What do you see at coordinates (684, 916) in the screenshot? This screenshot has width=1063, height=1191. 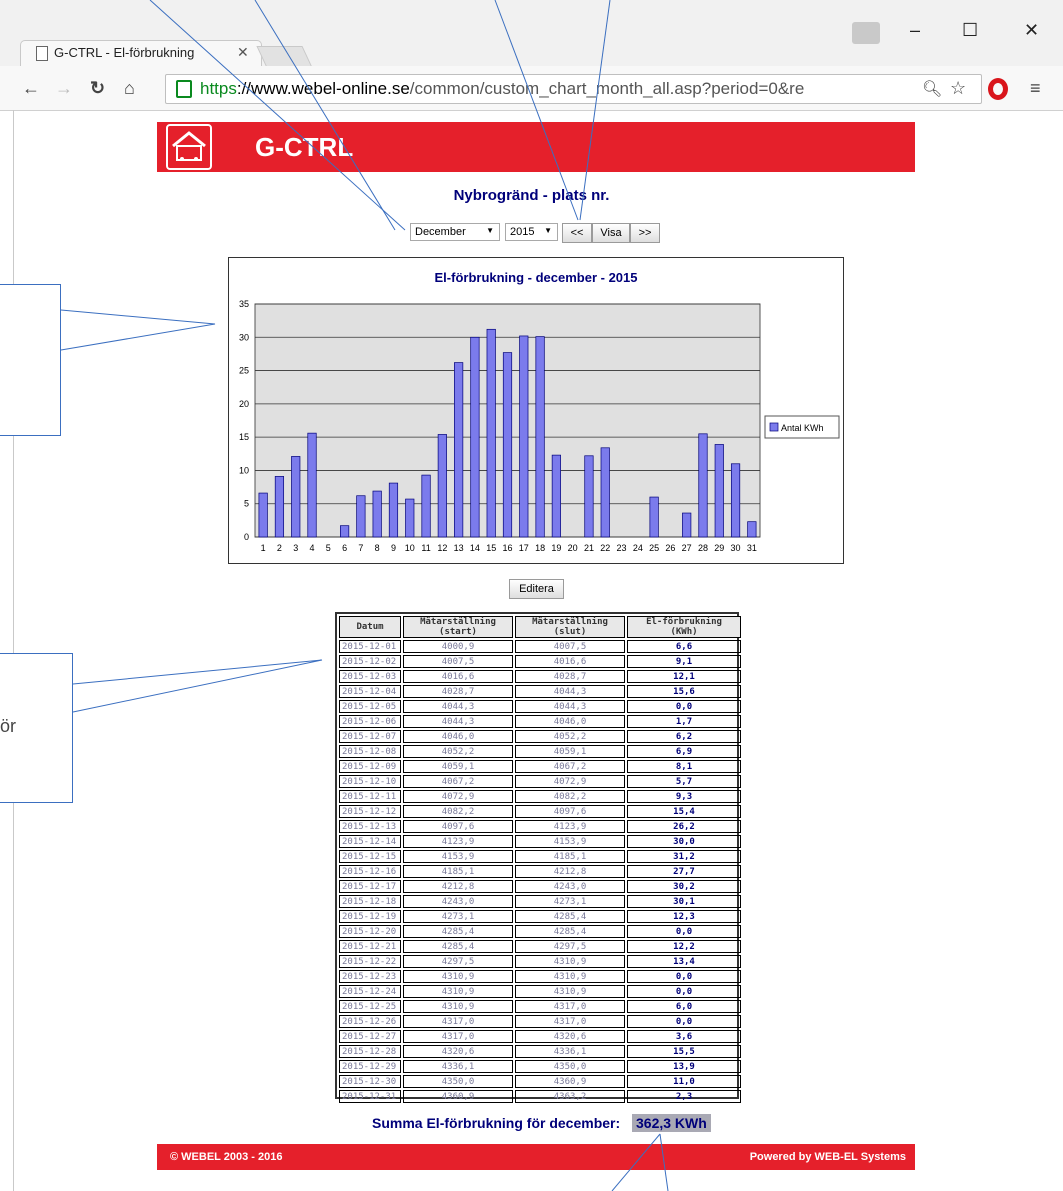 I see `cell-usage: 12,3` at bounding box center [684, 916].